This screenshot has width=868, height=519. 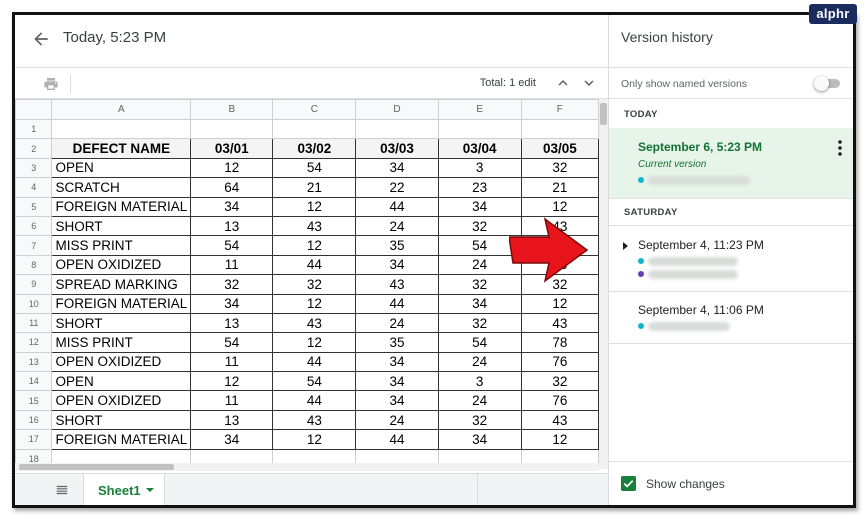 What do you see at coordinates (34, 206) in the screenshot?
I see `row-header: 5` at bounding box center [34, 206].